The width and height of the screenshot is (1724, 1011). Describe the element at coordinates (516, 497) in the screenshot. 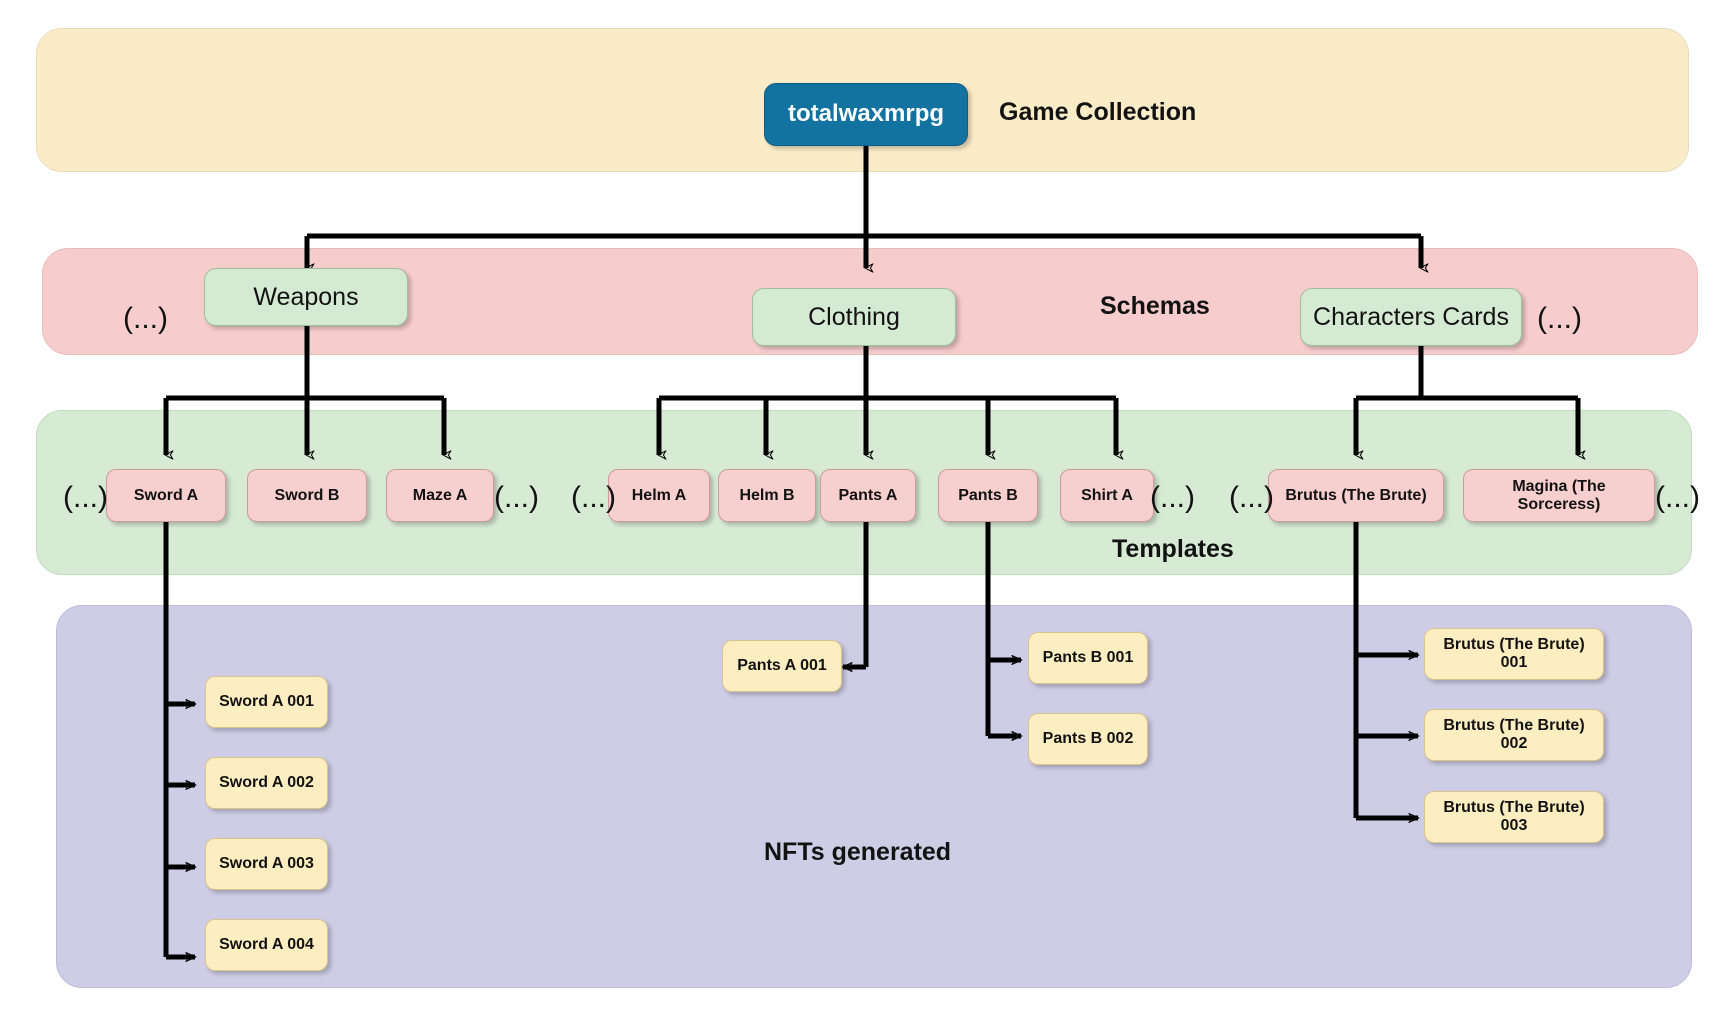

I see `ellipsis-weapons-right: (...)` at that location.